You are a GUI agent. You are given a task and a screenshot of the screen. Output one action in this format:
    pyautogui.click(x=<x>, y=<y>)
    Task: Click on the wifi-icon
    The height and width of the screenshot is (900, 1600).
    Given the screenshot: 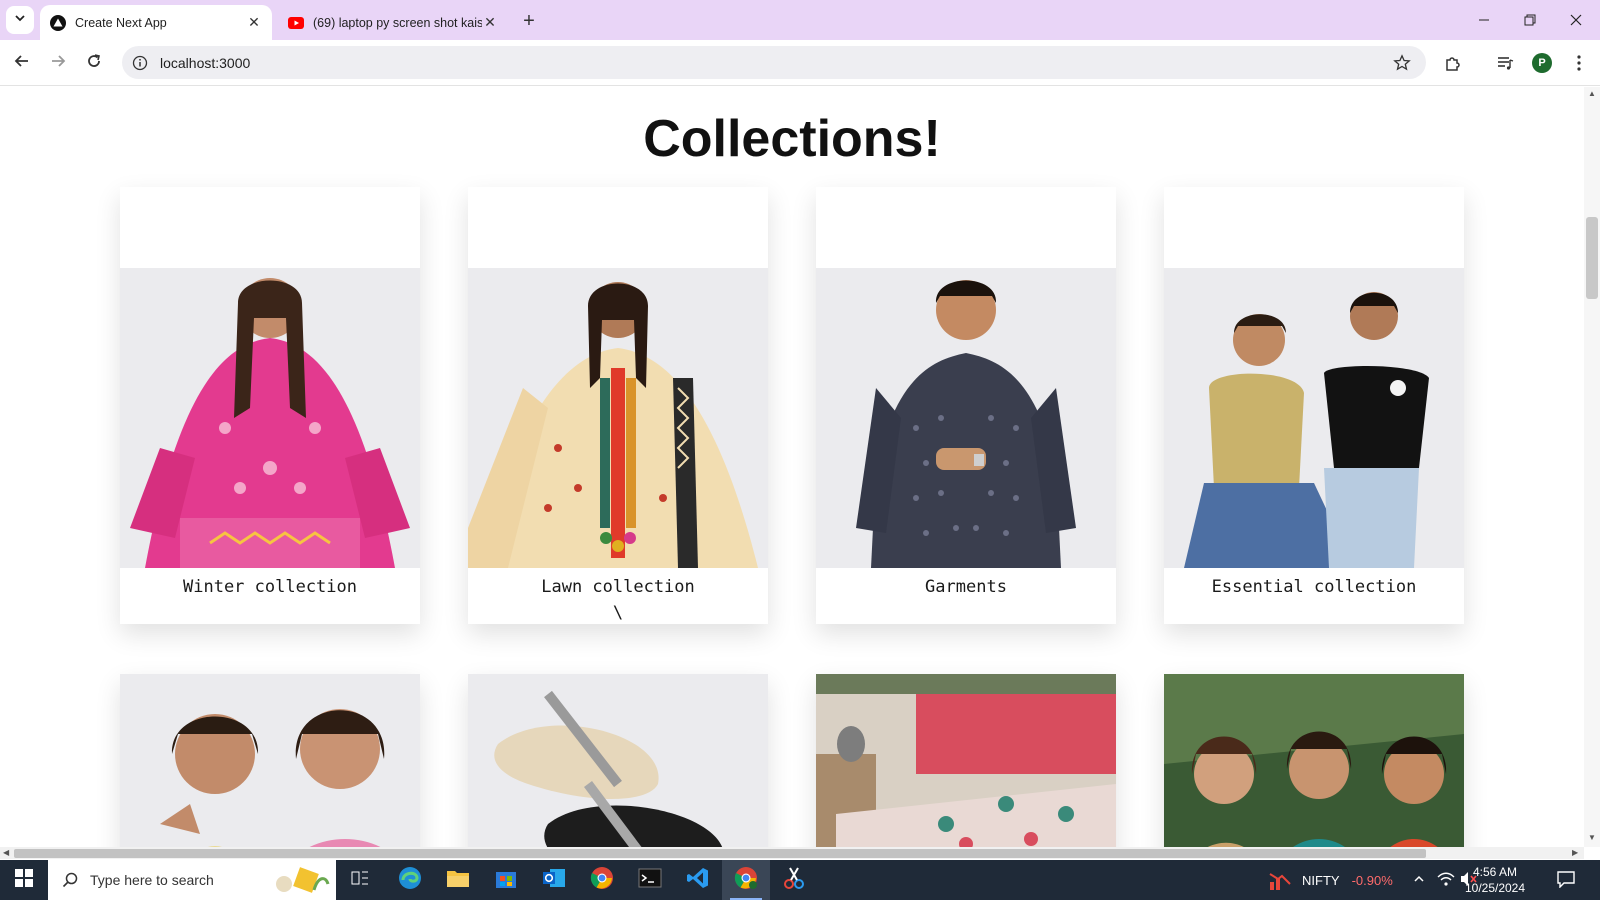 What is the action you would take?
    pyautogui.click(x=1446, y=880)
    